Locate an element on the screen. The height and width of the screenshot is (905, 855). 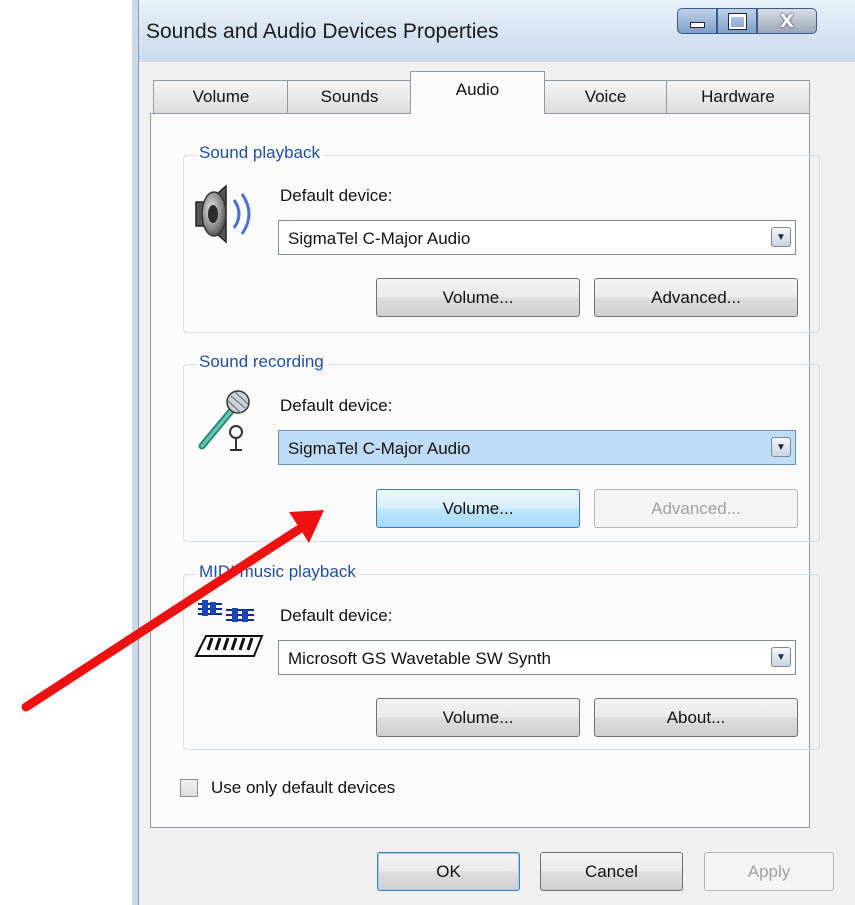
arrow-head is located at coordinates (306, 526).